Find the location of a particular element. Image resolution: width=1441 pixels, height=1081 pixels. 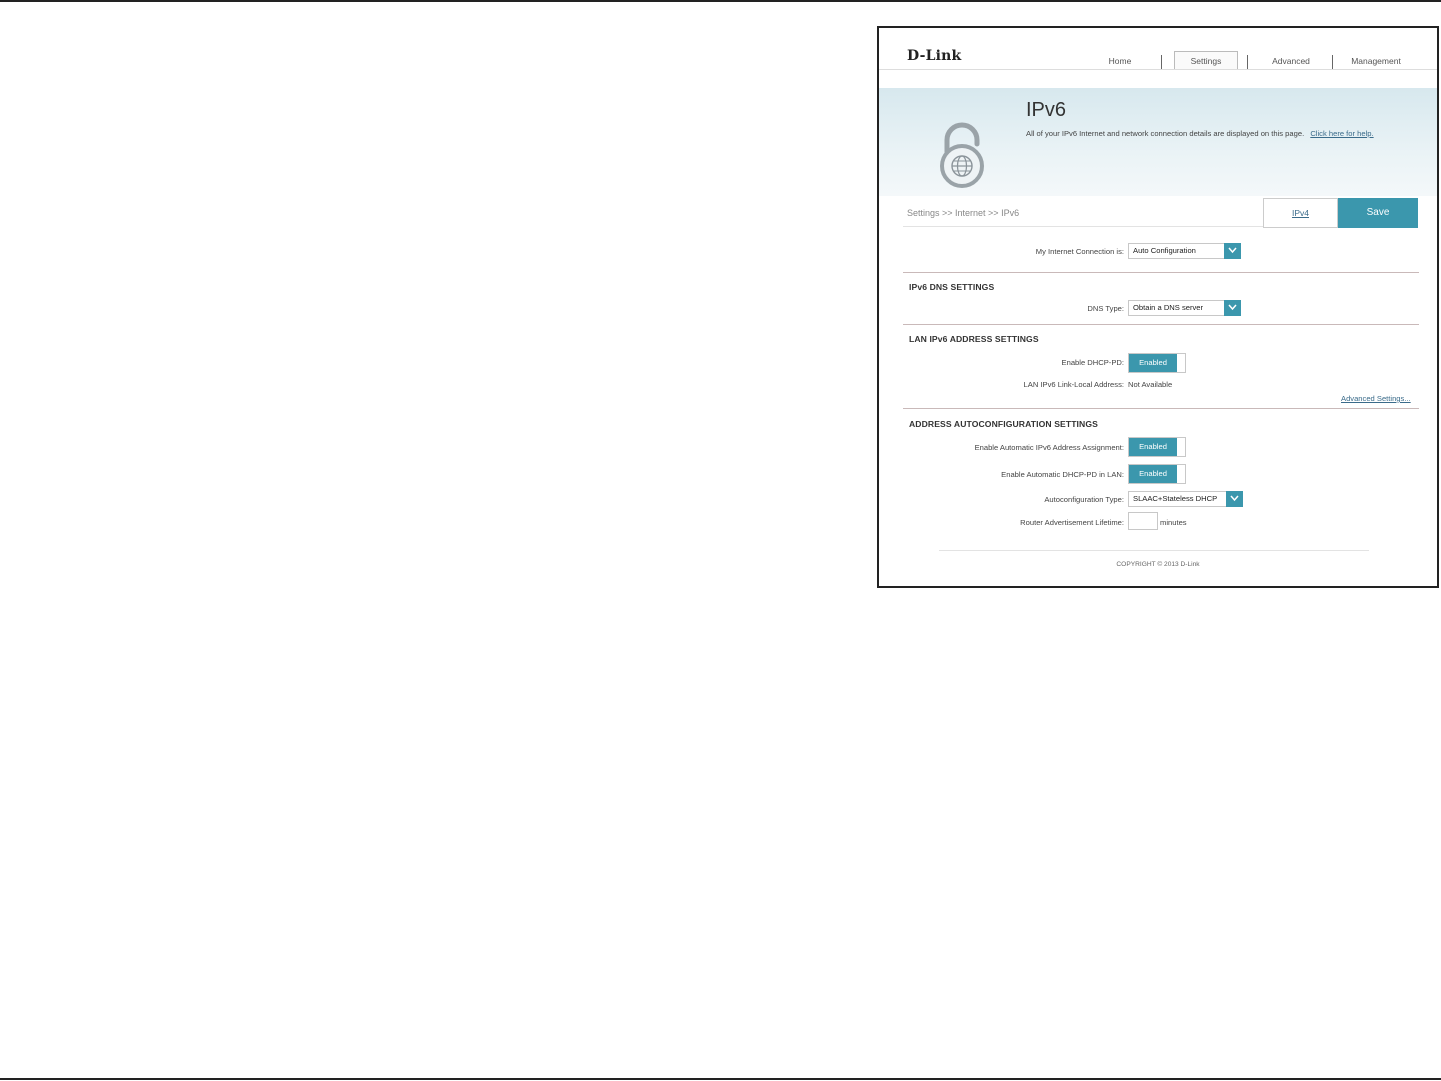

autoconf-type-value: SLAAC+Stateless DHCP is located at coordinates (1175, 498).